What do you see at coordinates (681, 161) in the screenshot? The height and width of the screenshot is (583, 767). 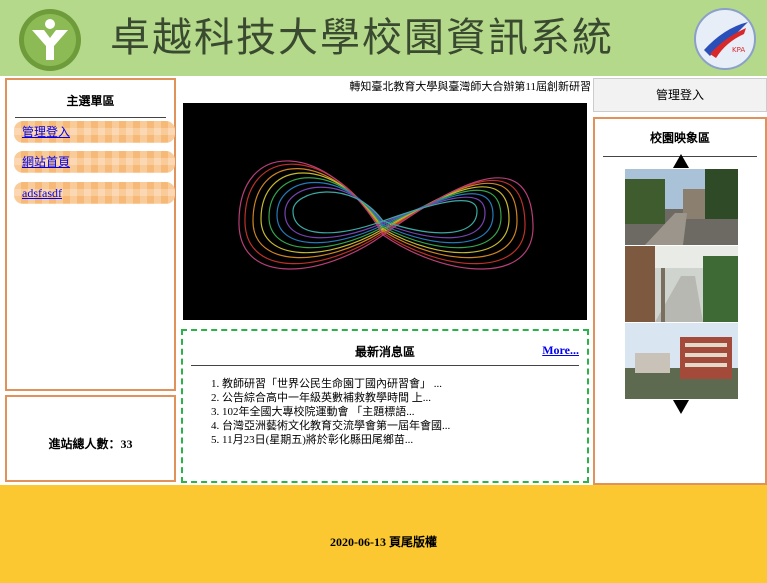 I see `triangle-up-icon` at bounding box center [681, 161].